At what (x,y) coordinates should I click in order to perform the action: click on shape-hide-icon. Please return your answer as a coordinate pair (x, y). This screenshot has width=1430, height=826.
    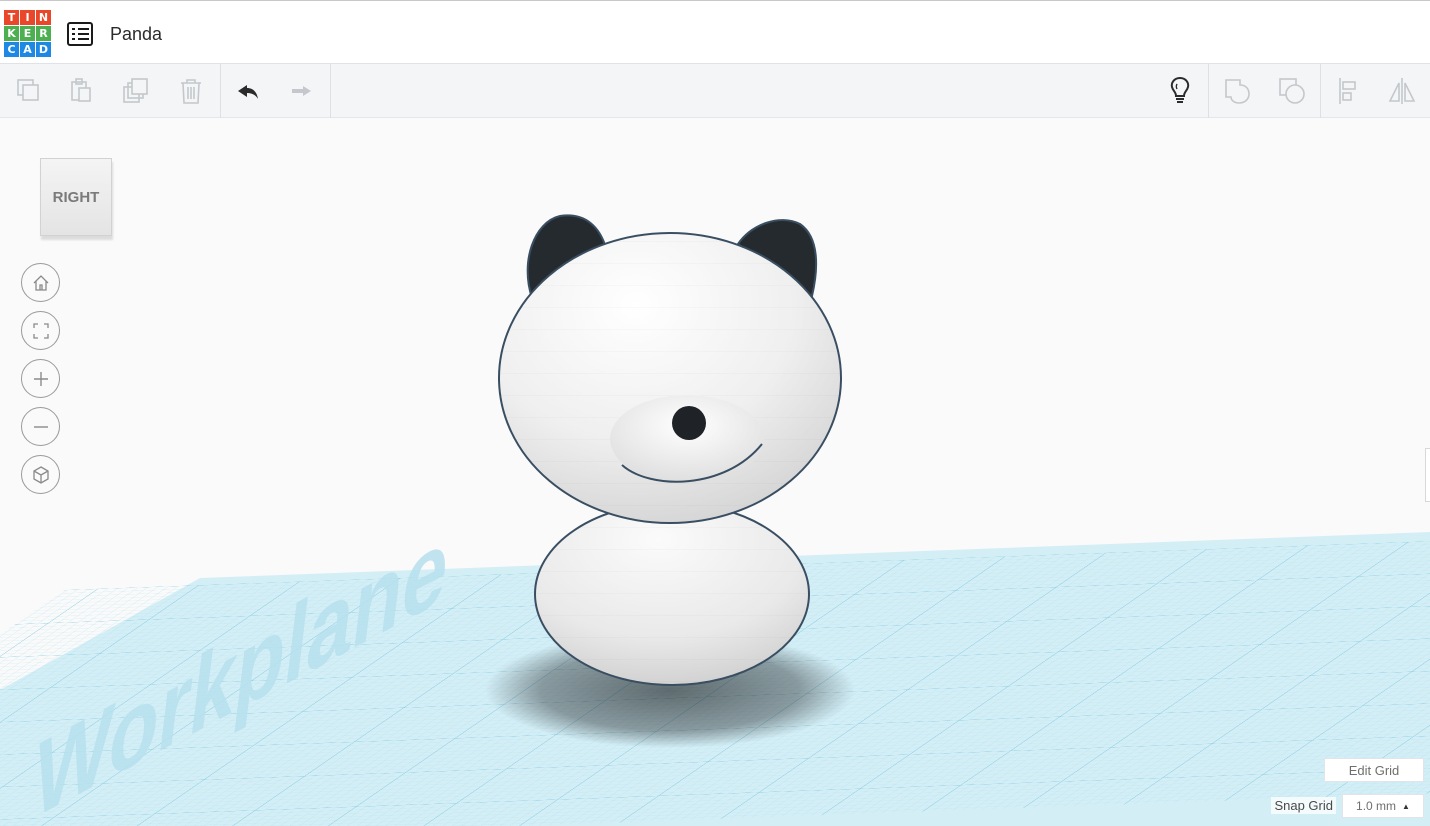
    Looking at the image, I should click on (1292, 91).